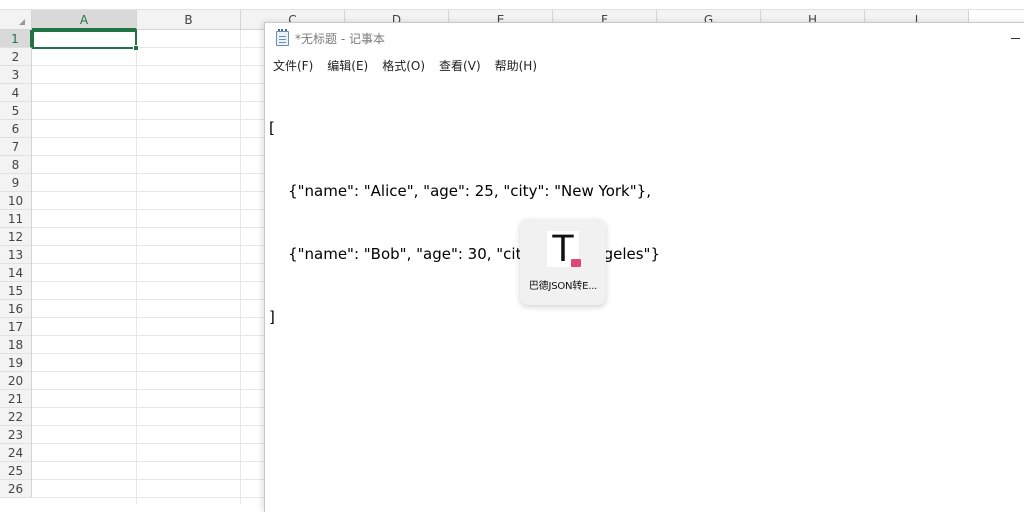 The height and width of the screenshot is (512, 1024). Describe the element at coordinates (272, 317) in the screenshot. I see `text-line: ]` at that location.